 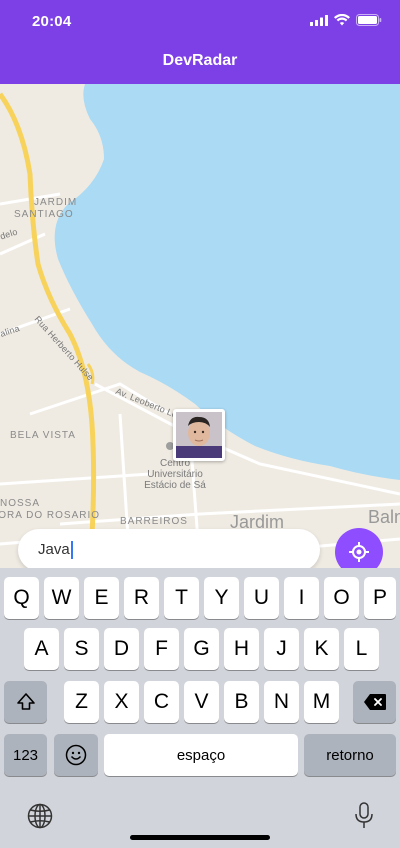 What do you see at coordinates (359, 552) in the screenshot?
I see `crosshair-icon` at bounding box center [359, 552].